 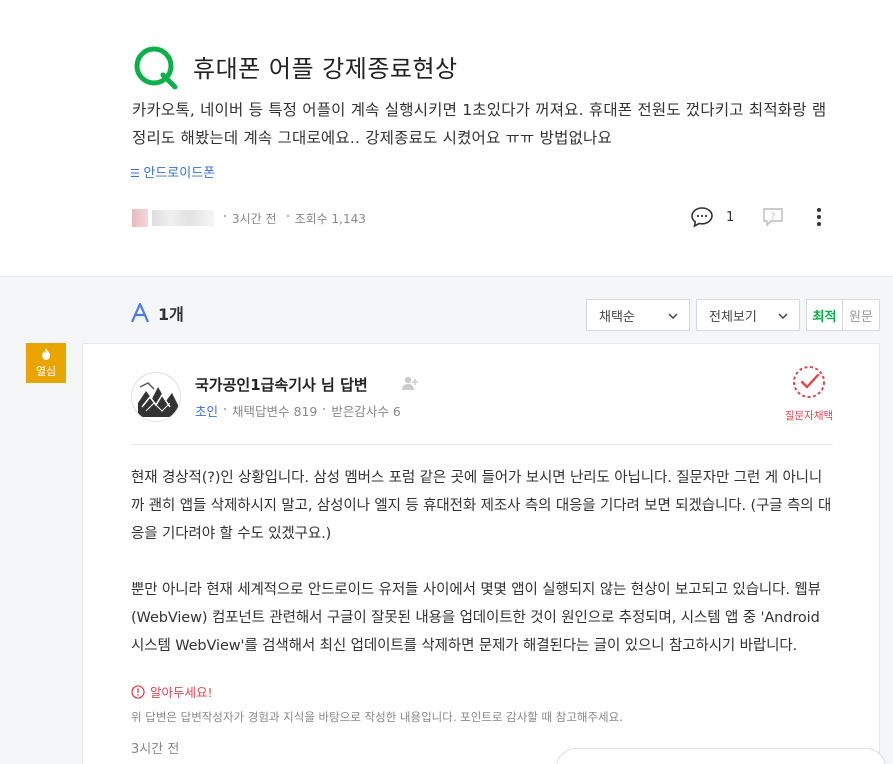 I want to click on author-name-blurred, so click(x=183, y=218).